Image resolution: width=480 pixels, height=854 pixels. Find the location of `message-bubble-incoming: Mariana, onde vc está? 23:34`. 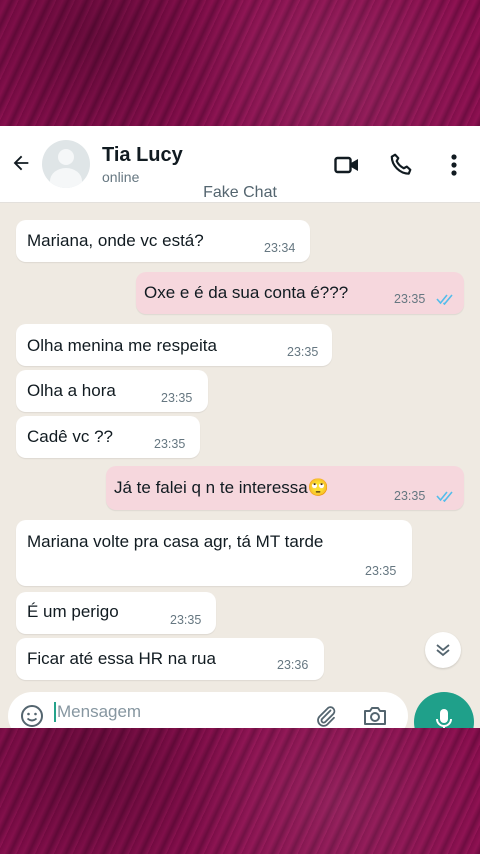

message-bubble-incoming: Mariana, onde vc está? 23:34 is located at coordinates (163, 241).